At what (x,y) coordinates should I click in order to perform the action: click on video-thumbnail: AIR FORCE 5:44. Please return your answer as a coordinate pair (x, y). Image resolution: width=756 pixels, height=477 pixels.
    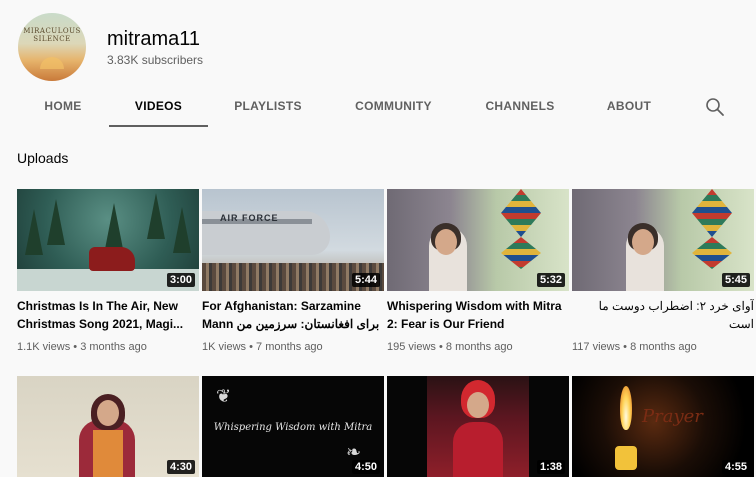
    Looking at the image, I should click on (293, 240).